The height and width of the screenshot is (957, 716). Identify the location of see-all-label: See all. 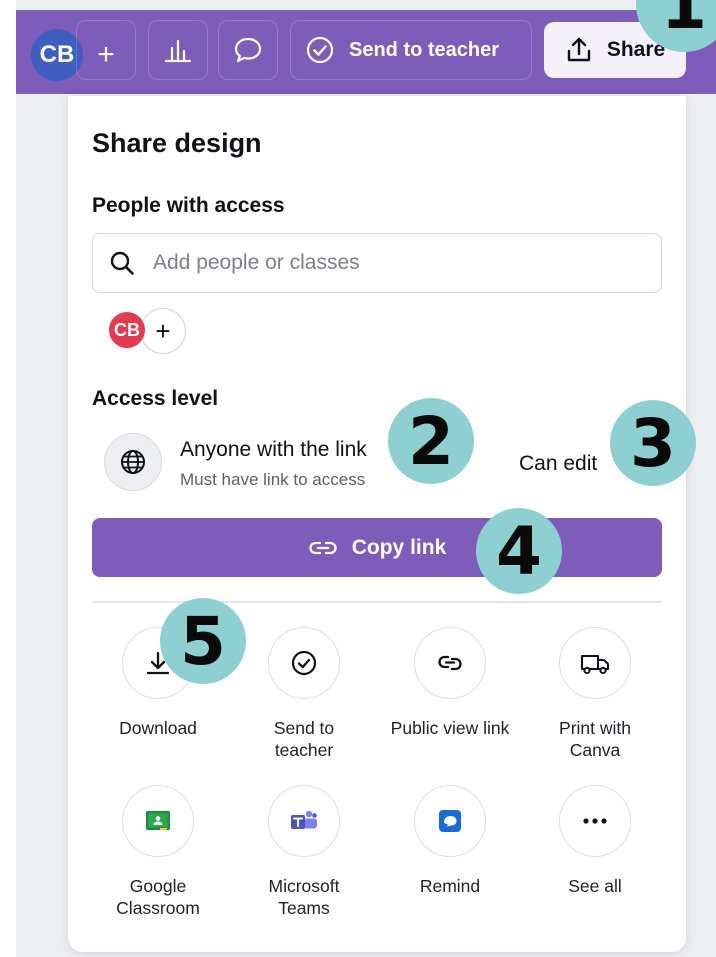
(595, 886).